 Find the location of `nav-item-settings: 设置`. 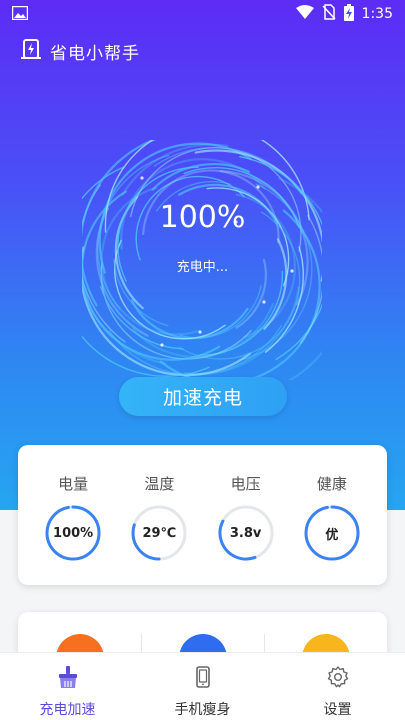

nav-item-settings: 设置 is located at coordinates (337, 686).